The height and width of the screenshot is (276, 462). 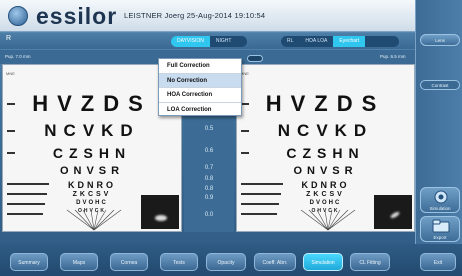 What do you see at coordinates (10, 73) in the screenshot?
I see `chart-corner-label: MNE` at bounding box center [10, 73].